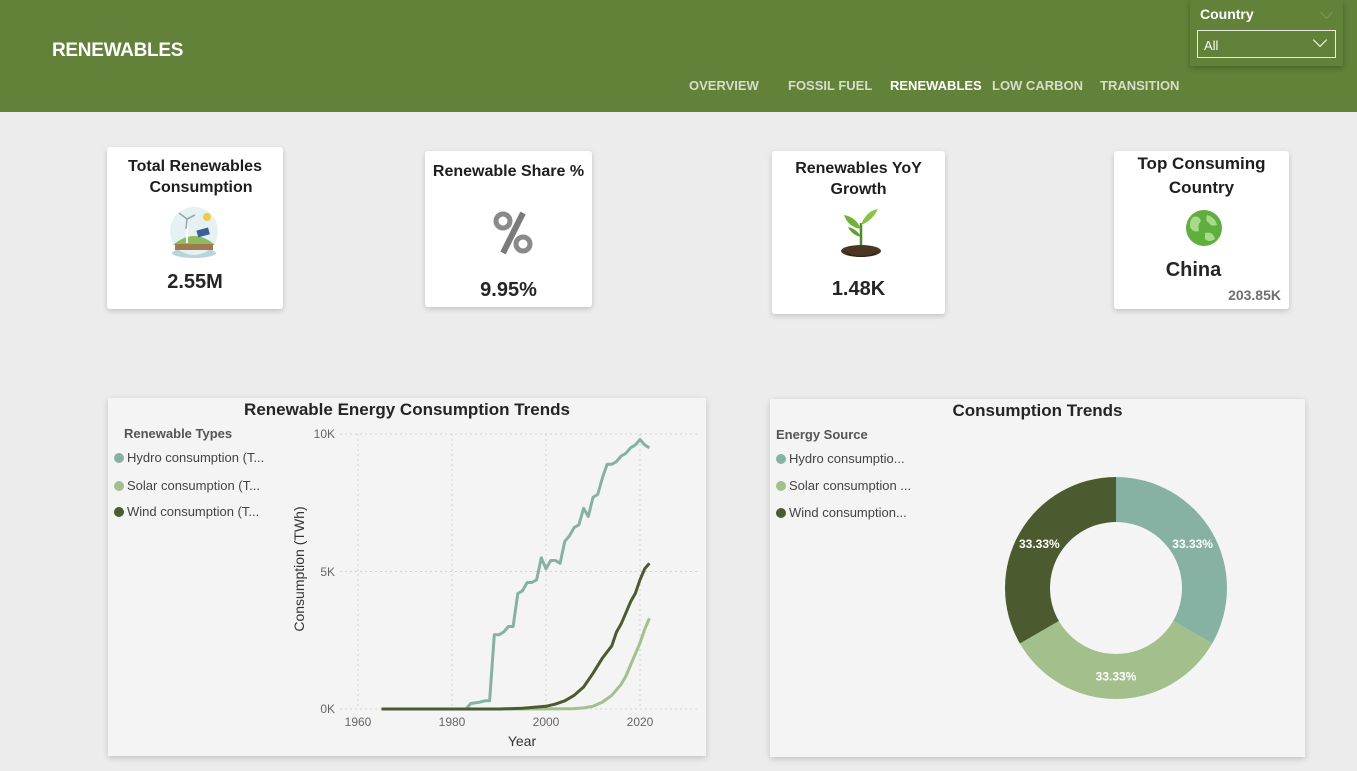 This screenshot has width=1357, height=771. What do you see at coordinates (830, 85) in the screenshot?
I see `nav-fossil-fuel: FOSSIL FUEL` at bounding box center [830, 85].